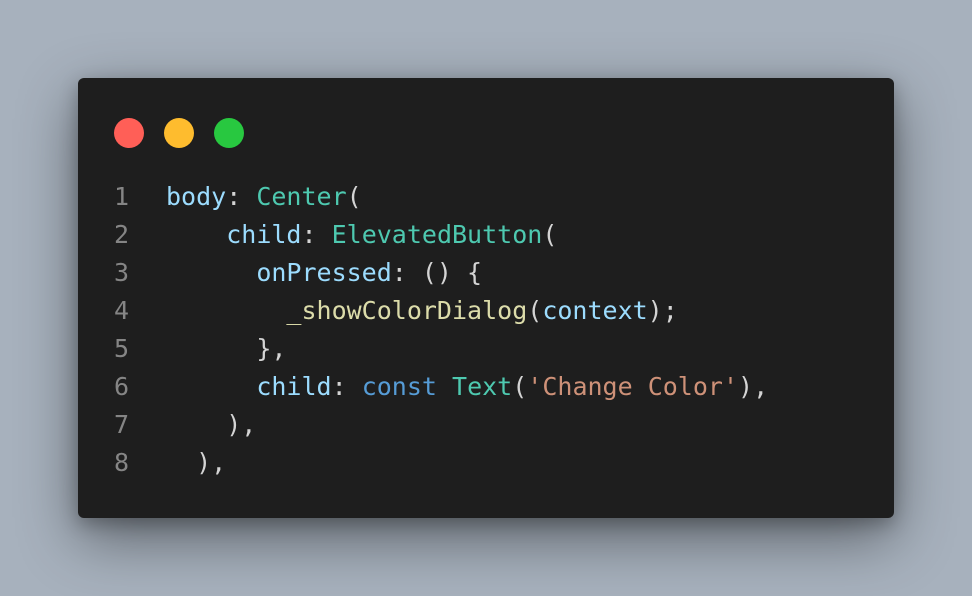  What do you see at coordinates (229, 133) in the screenshot?
I see `maximize-dot-icon` at bounding box center [229, 133].